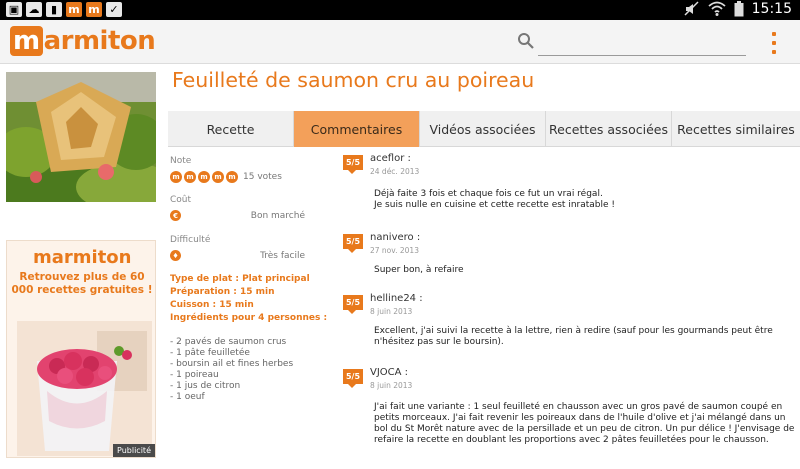 The image size is (800, 469). Describe the element at coordinates (736, 129) in the screenshot. I see `tab-recettes-similaires: Recettes similaires` at that location.